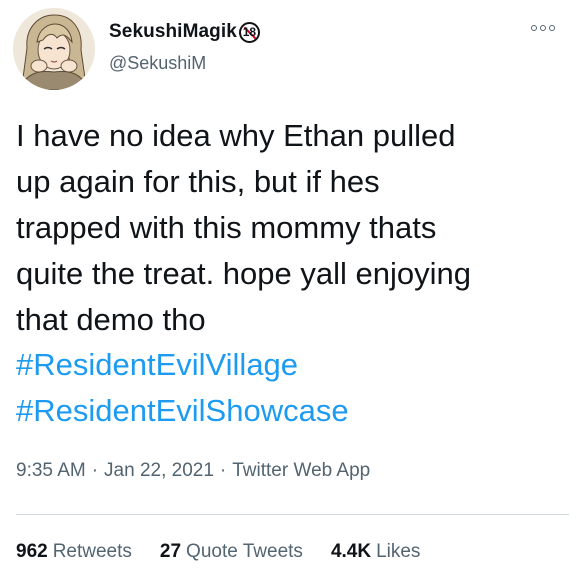  What do you see at coordinates (32, 551) in the screenshot?
I see `retweets-count: 962` at bounding box center [32, 551].